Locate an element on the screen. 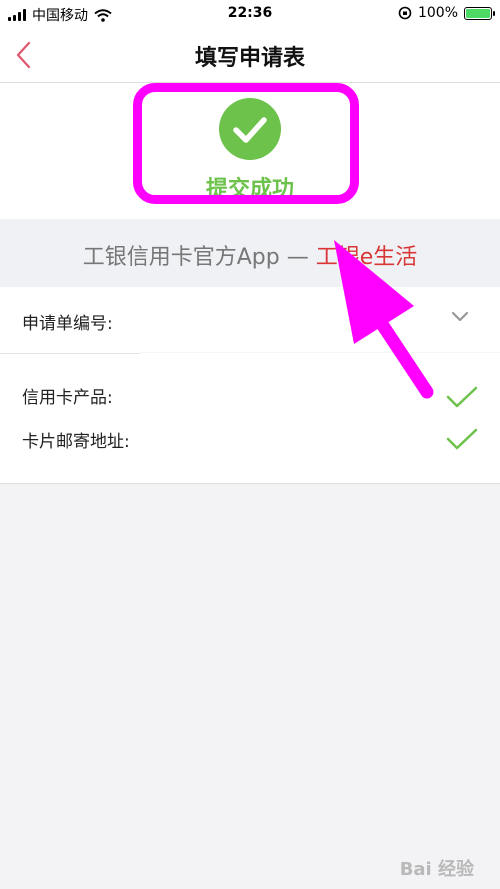 This screenshot has width=500, height=889. mailing-address-label: 卡片邮寄地址: is located at coordinates (76, 442).